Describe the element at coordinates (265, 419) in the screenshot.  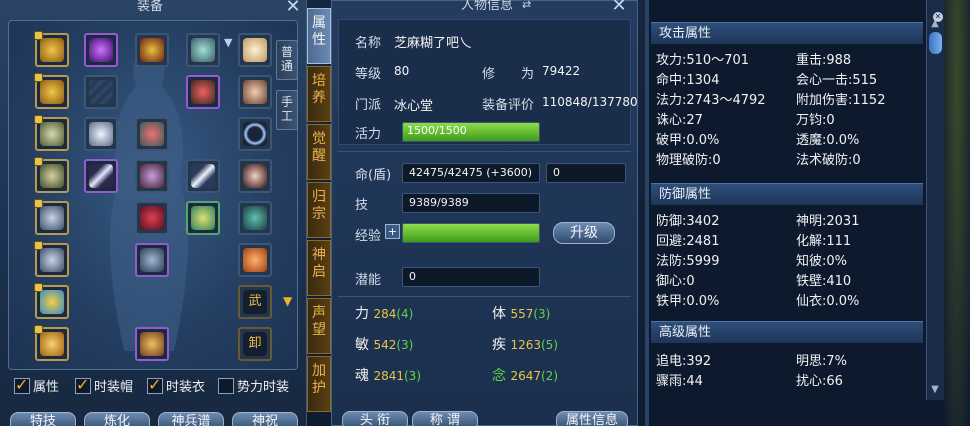
I see `blessing-button: 神祝` at that location.